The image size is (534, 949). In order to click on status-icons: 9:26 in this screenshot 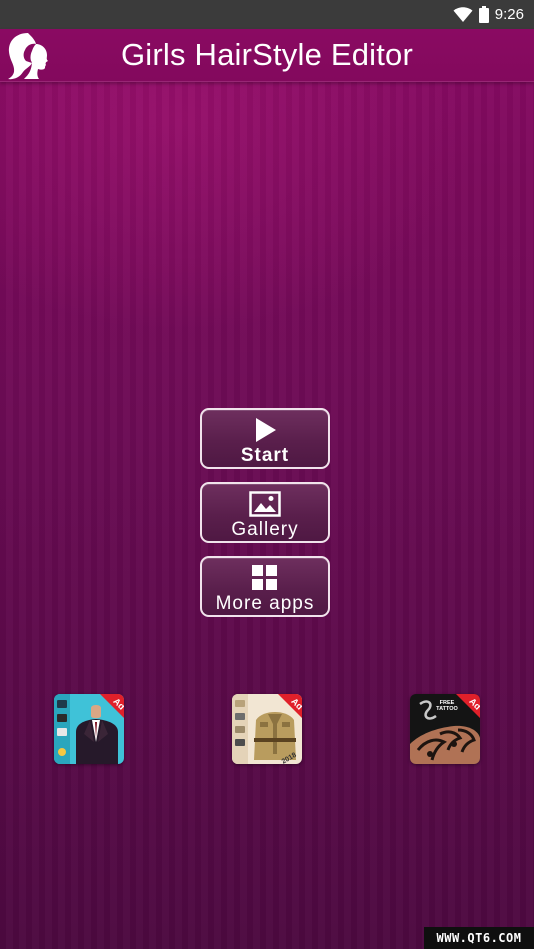, I will do `click(488, 14)`.